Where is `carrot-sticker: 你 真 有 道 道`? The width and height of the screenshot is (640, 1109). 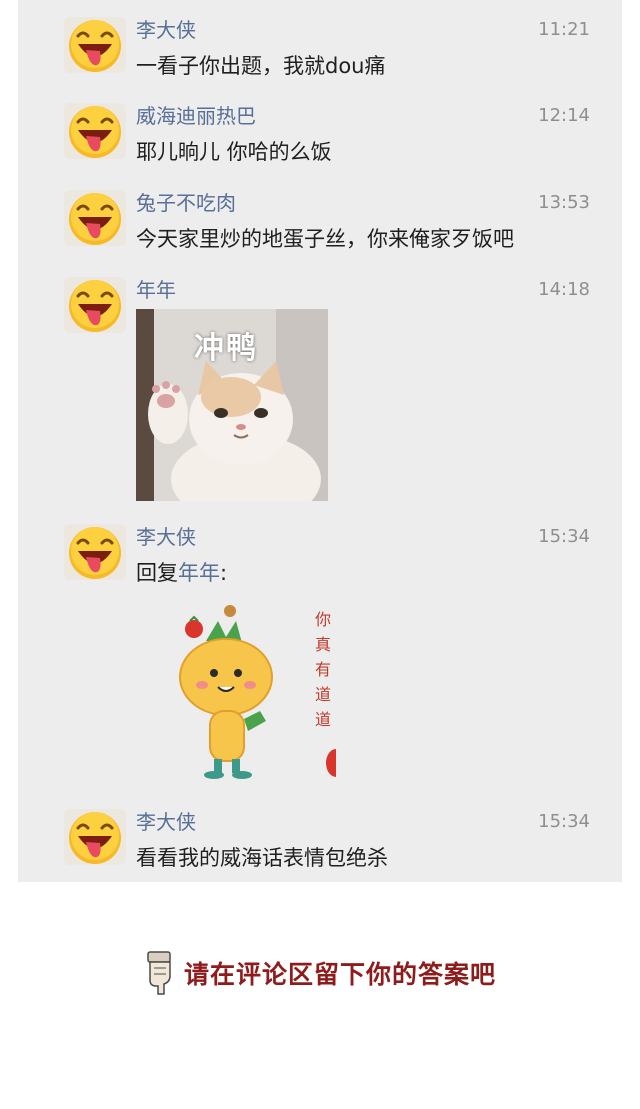
carrot-sticker: 你 真 有 道 道 is located at coordinates (236, 694).